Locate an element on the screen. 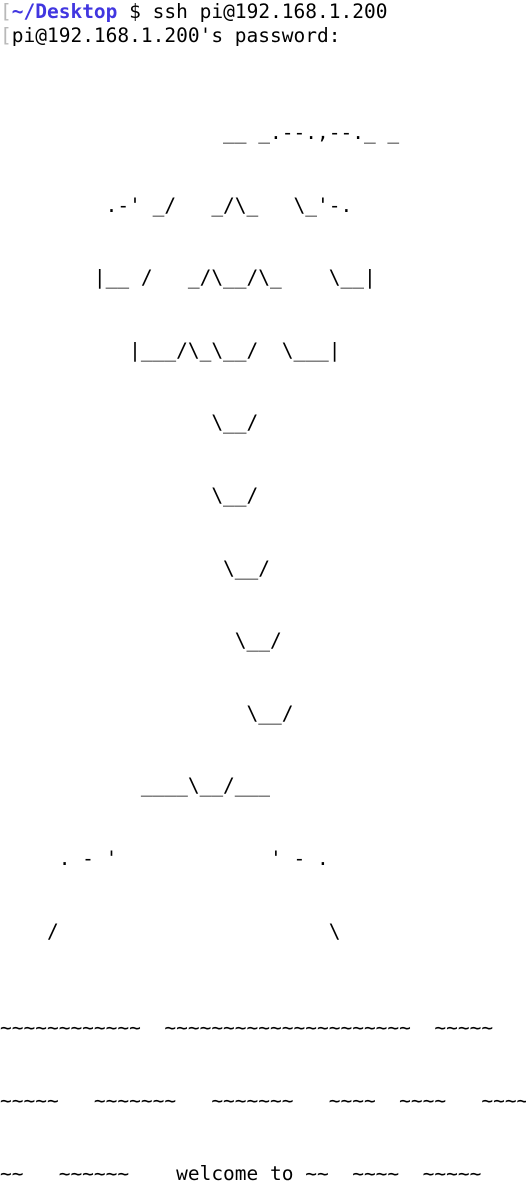 This screenshot has width=526, height=1204. art-line-island-crest: . - ' ' - . is located at coordinates (164, 858).